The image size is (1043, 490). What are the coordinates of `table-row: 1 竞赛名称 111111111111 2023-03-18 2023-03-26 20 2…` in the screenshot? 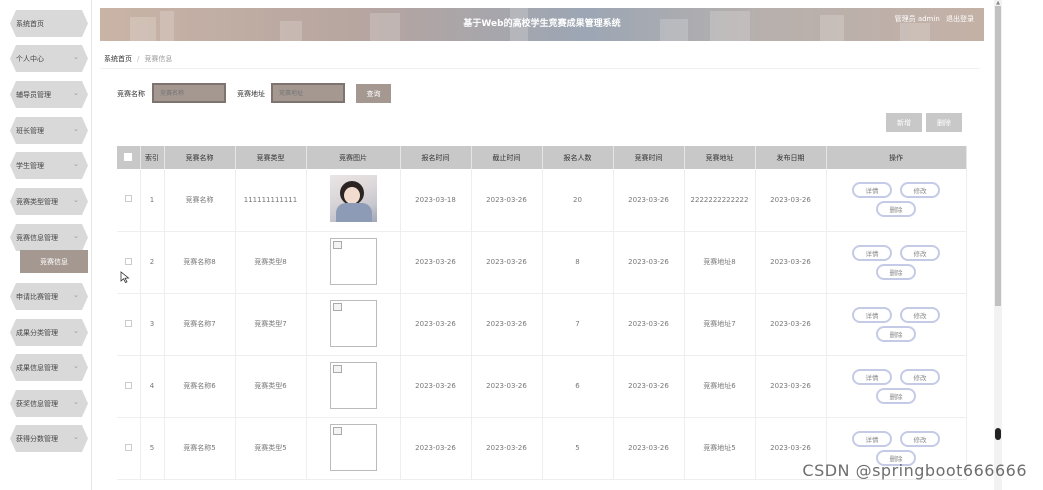 It's located at (542, 200).